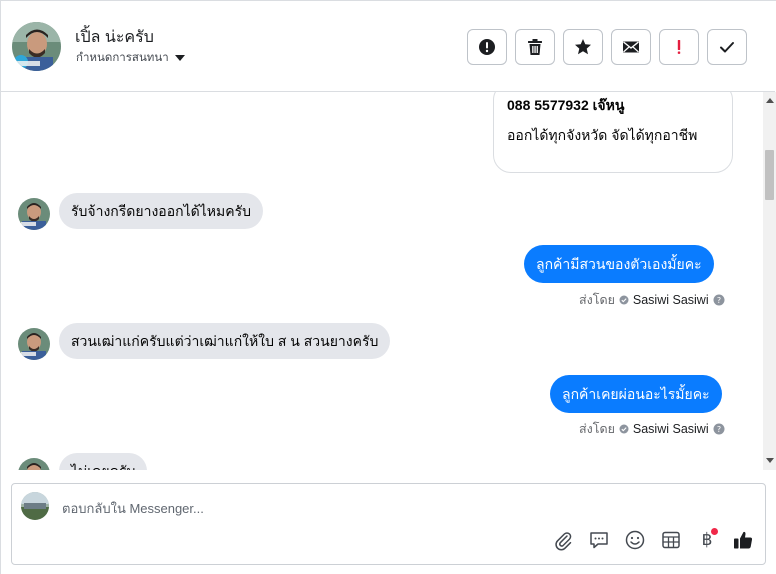 This screenshot has height=574, width=776. I want to click on page-avatar, so click(35, 506).